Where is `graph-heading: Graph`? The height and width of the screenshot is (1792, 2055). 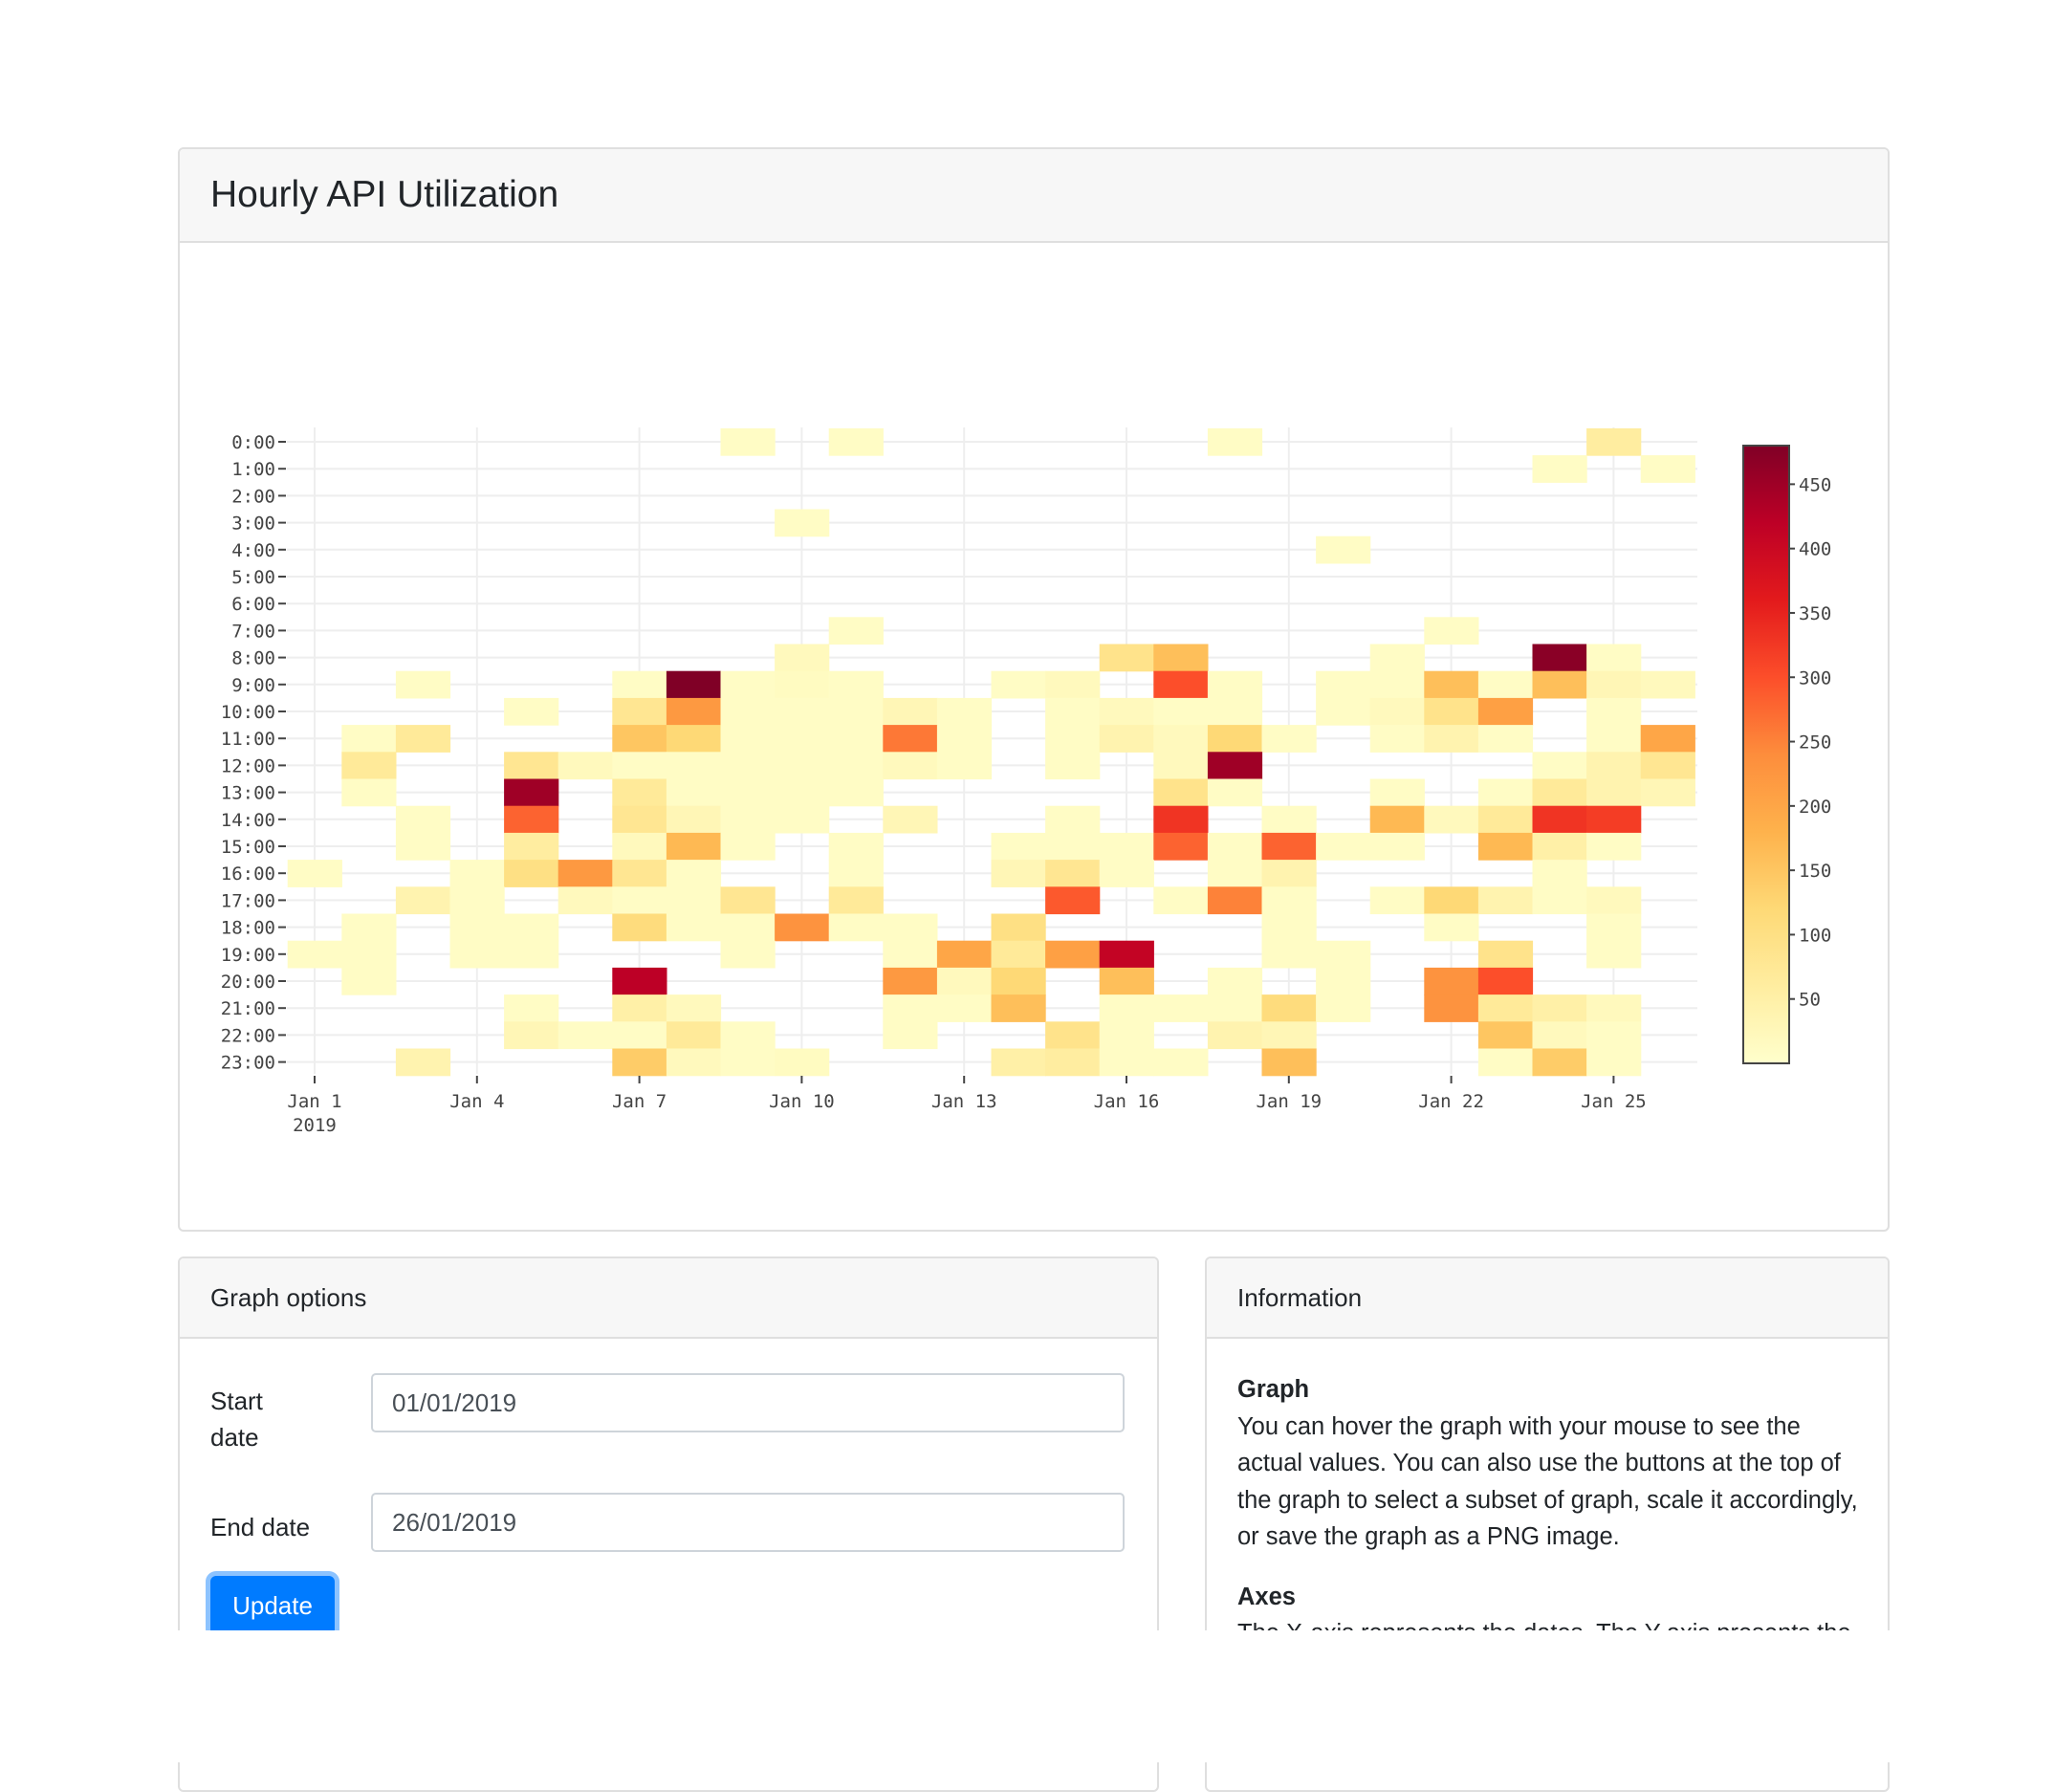
graph-heading: Graph is located at coordinates (1274, 1389).